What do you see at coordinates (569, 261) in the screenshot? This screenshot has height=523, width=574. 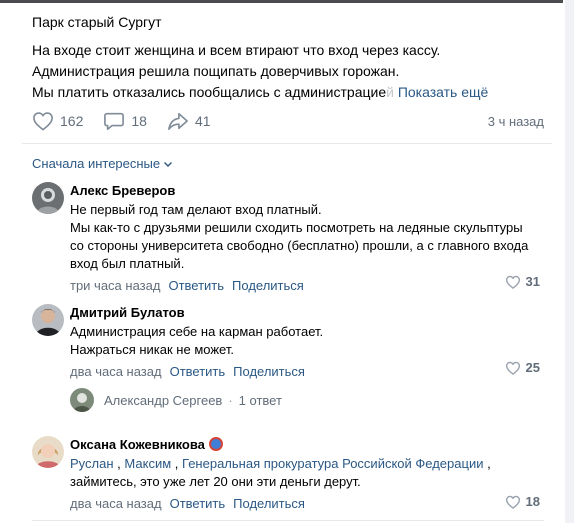 I see `scrollbar-track` at bounding box center [569, 261].